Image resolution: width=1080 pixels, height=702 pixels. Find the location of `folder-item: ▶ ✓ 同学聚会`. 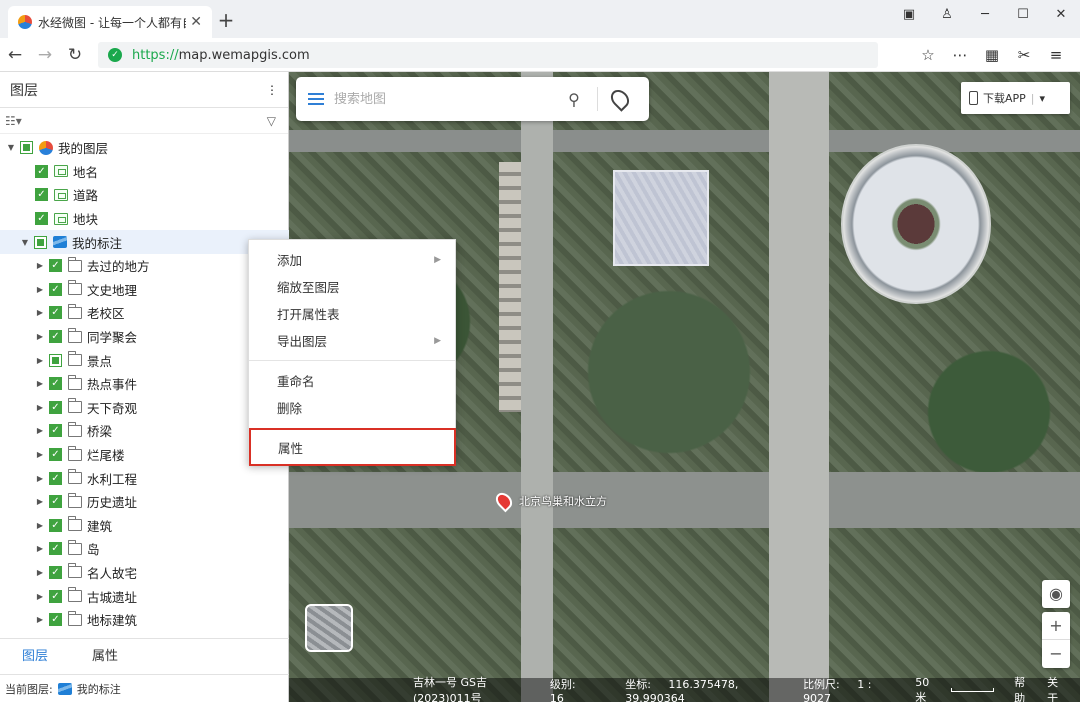

folder-item: ▶ ✓ 同学聚会 is located at coordinates (144, 337).